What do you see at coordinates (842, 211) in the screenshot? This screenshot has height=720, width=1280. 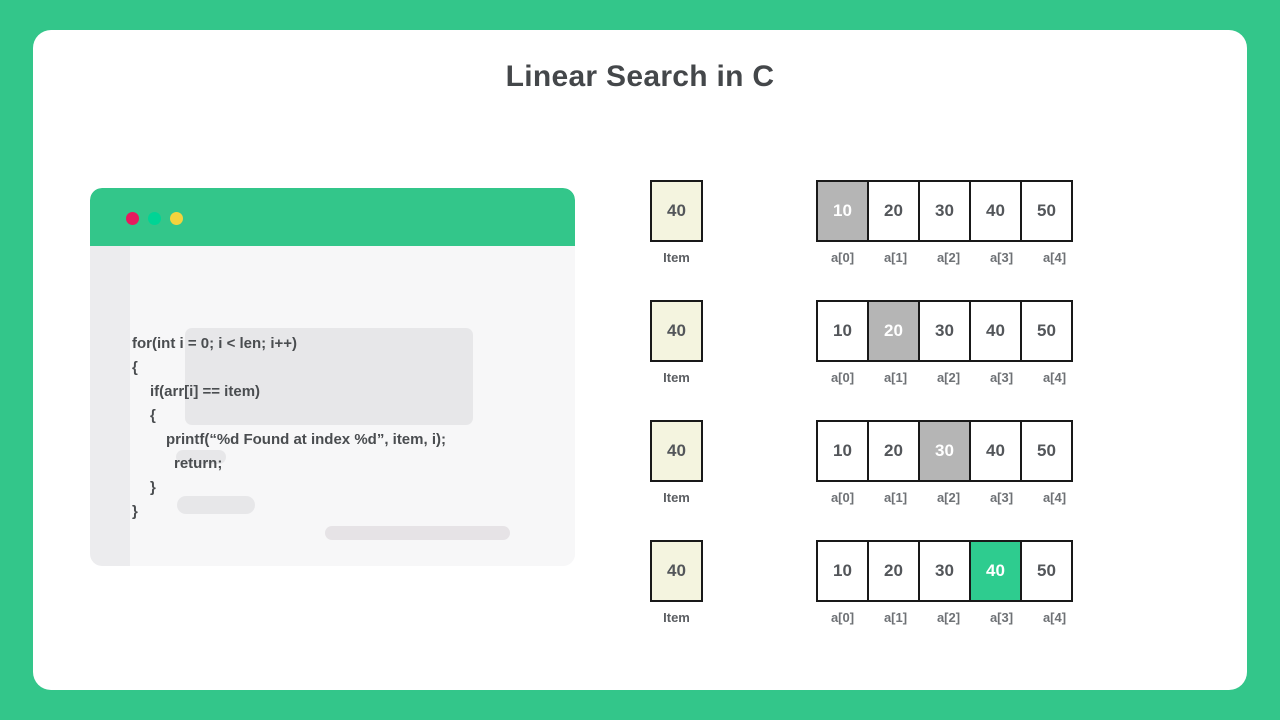 I see `array-cell-scanning: 10` at bounding box center [842, 211].